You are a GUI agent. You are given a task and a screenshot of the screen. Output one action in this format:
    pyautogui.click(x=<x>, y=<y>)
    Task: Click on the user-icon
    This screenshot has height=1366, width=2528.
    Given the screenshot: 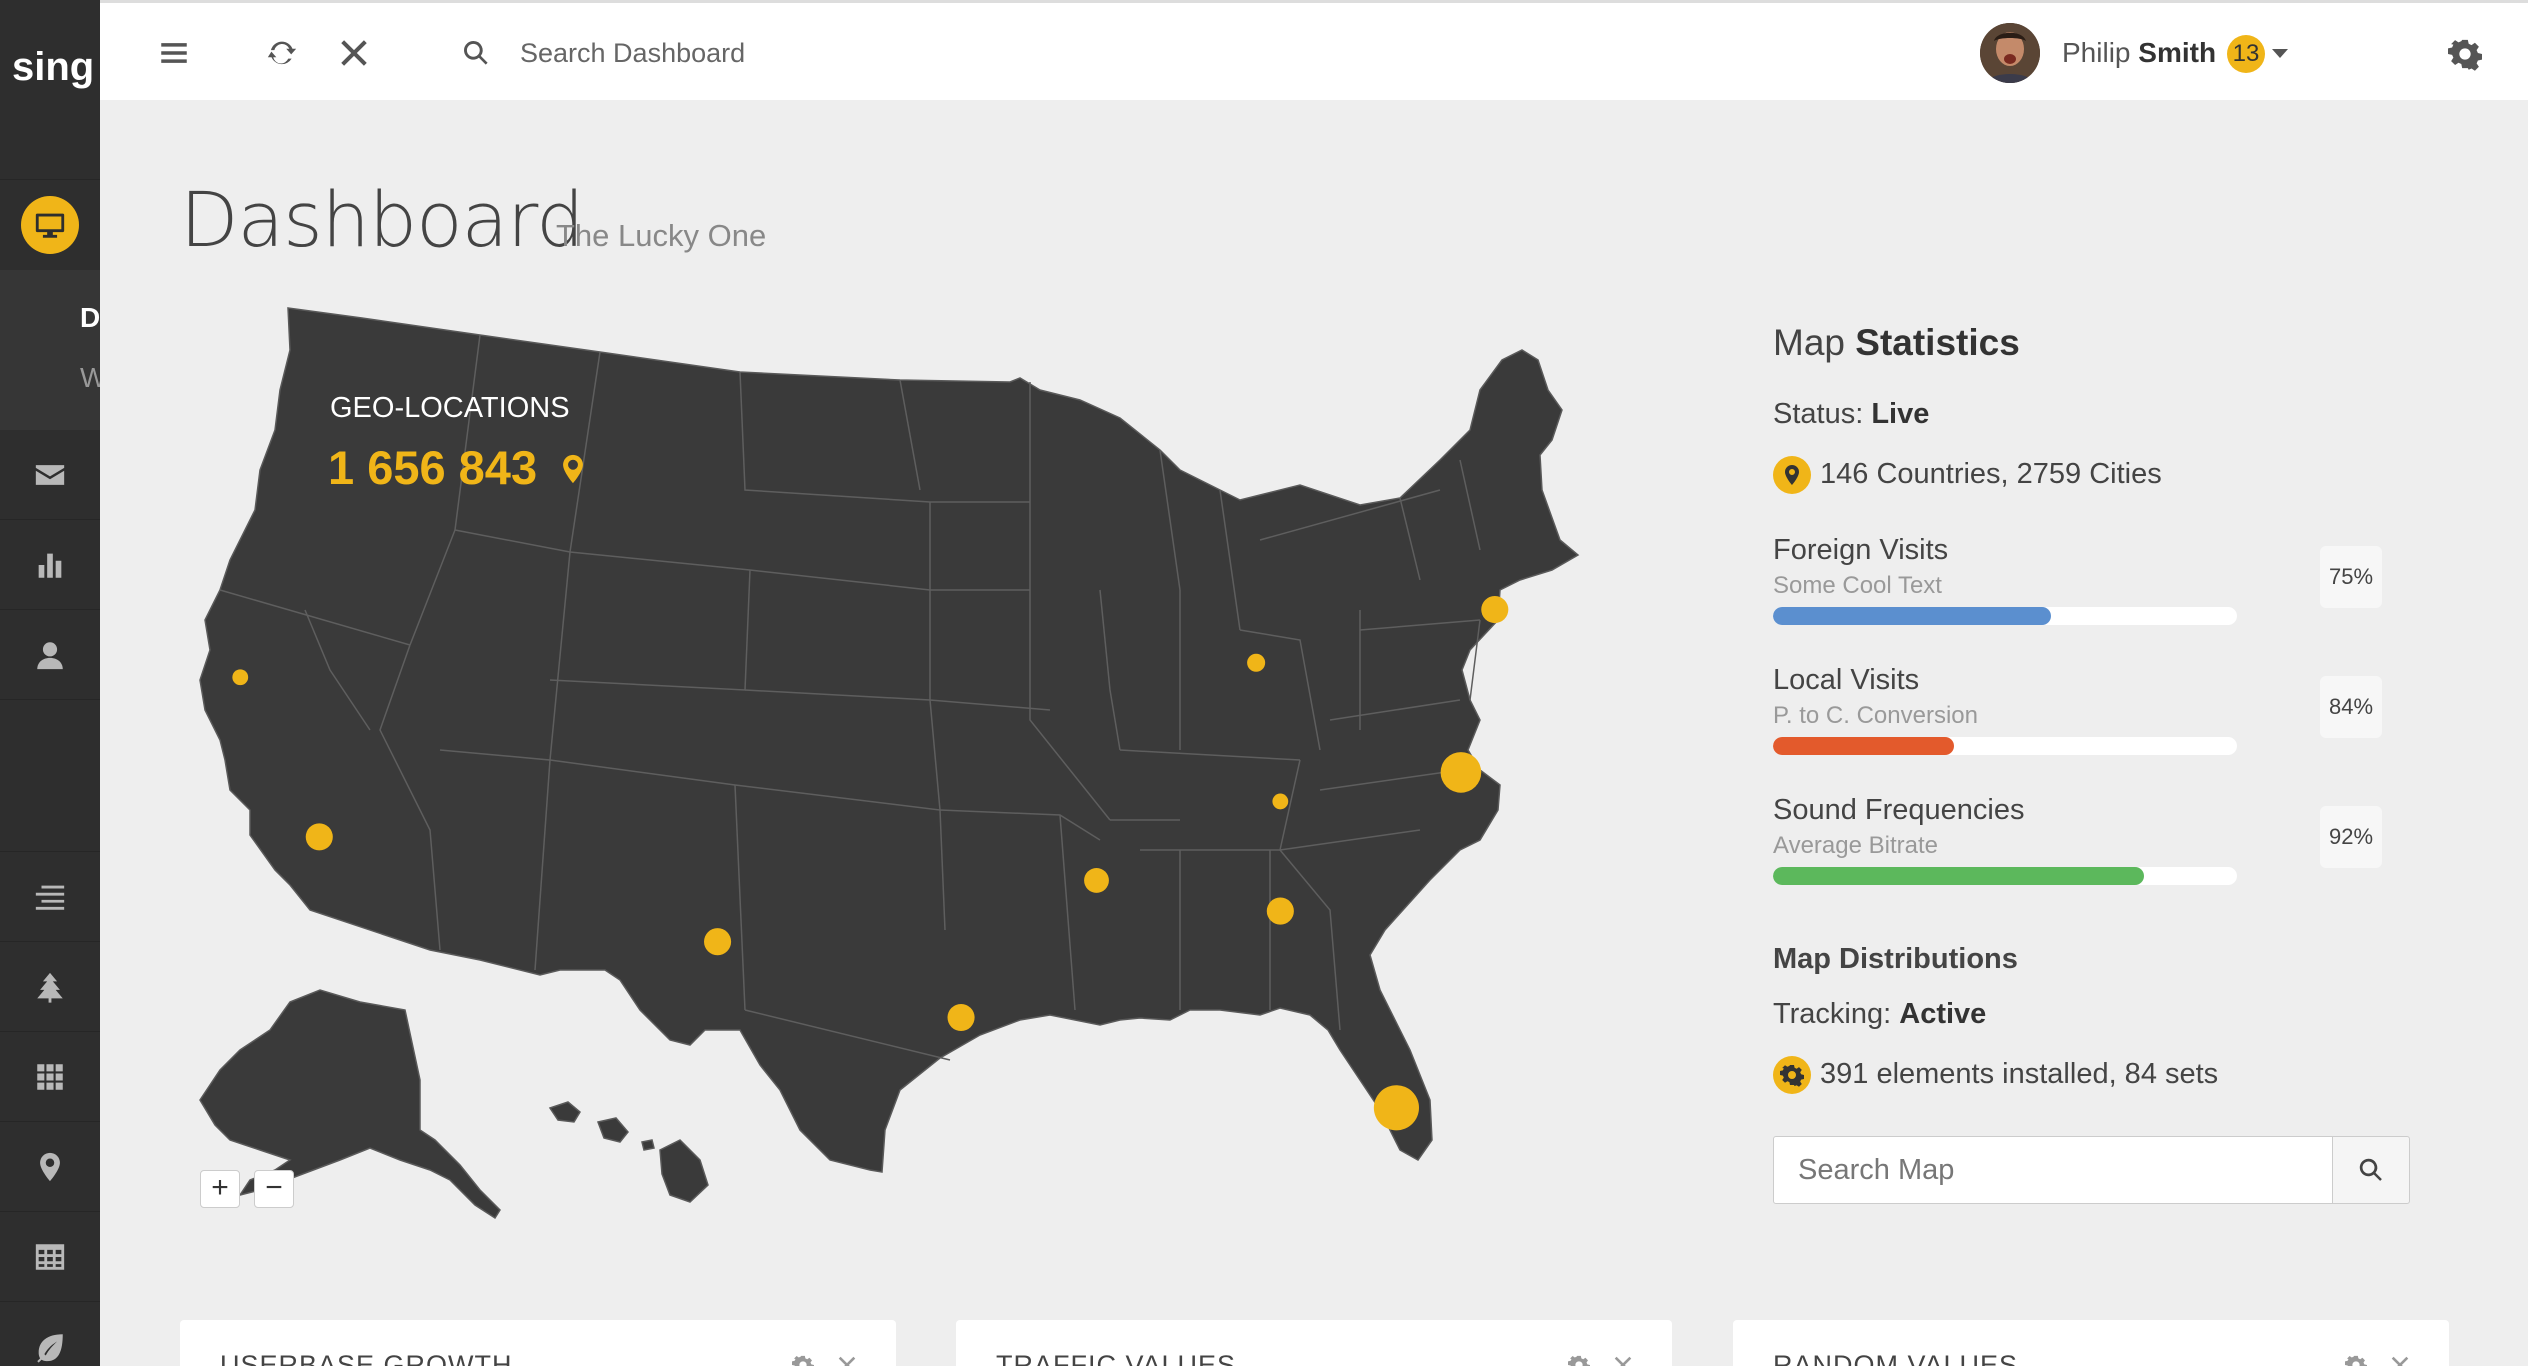 What is the action you would take?
    pyautogui.click(x=50, y=655)
    